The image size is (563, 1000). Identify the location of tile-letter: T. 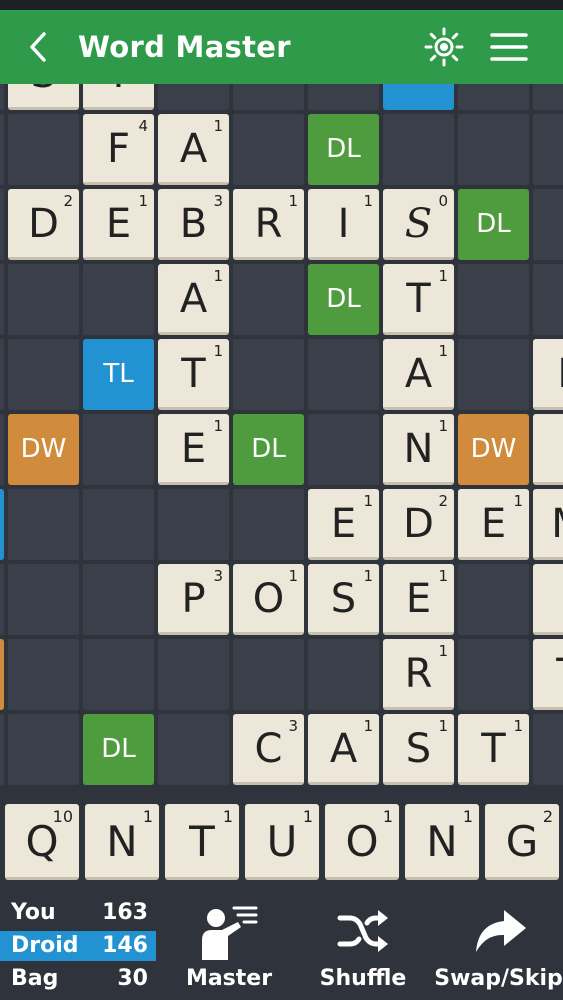
(118, 93).